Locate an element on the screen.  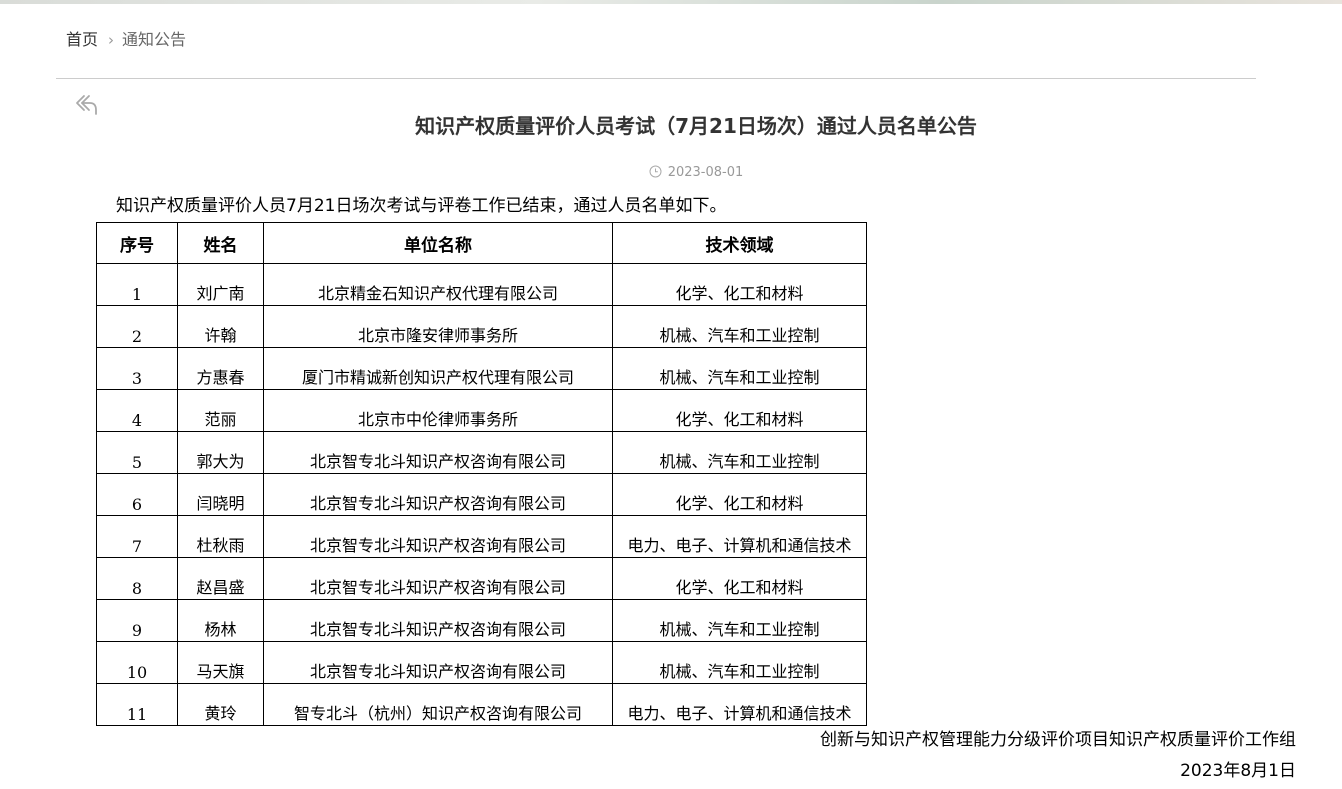
header-org: 单位名称 is located at coordinates (438, 243).